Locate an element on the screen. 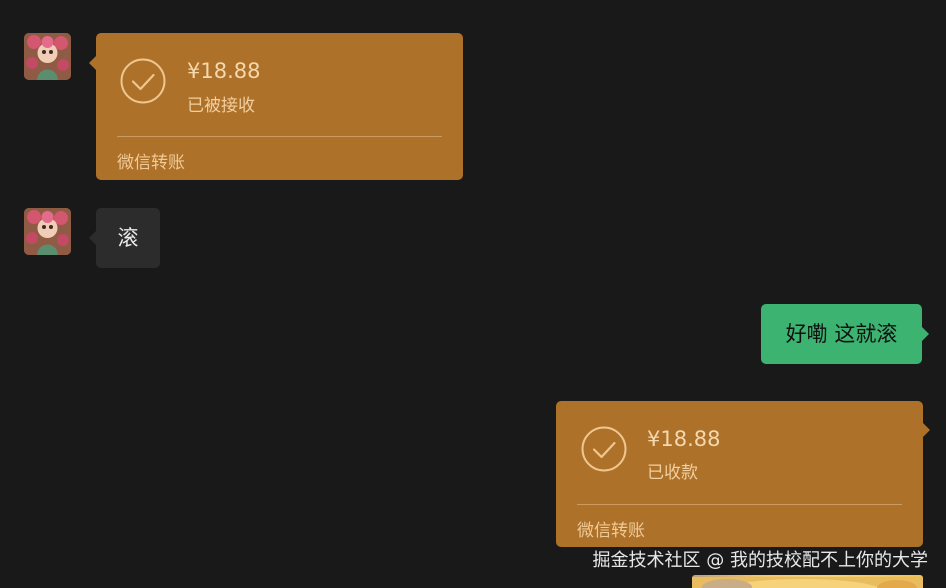 The width and height of the screenshot is (946, 588). message-text: 好嘞 这就滚 is located at coordinates (841, 334).